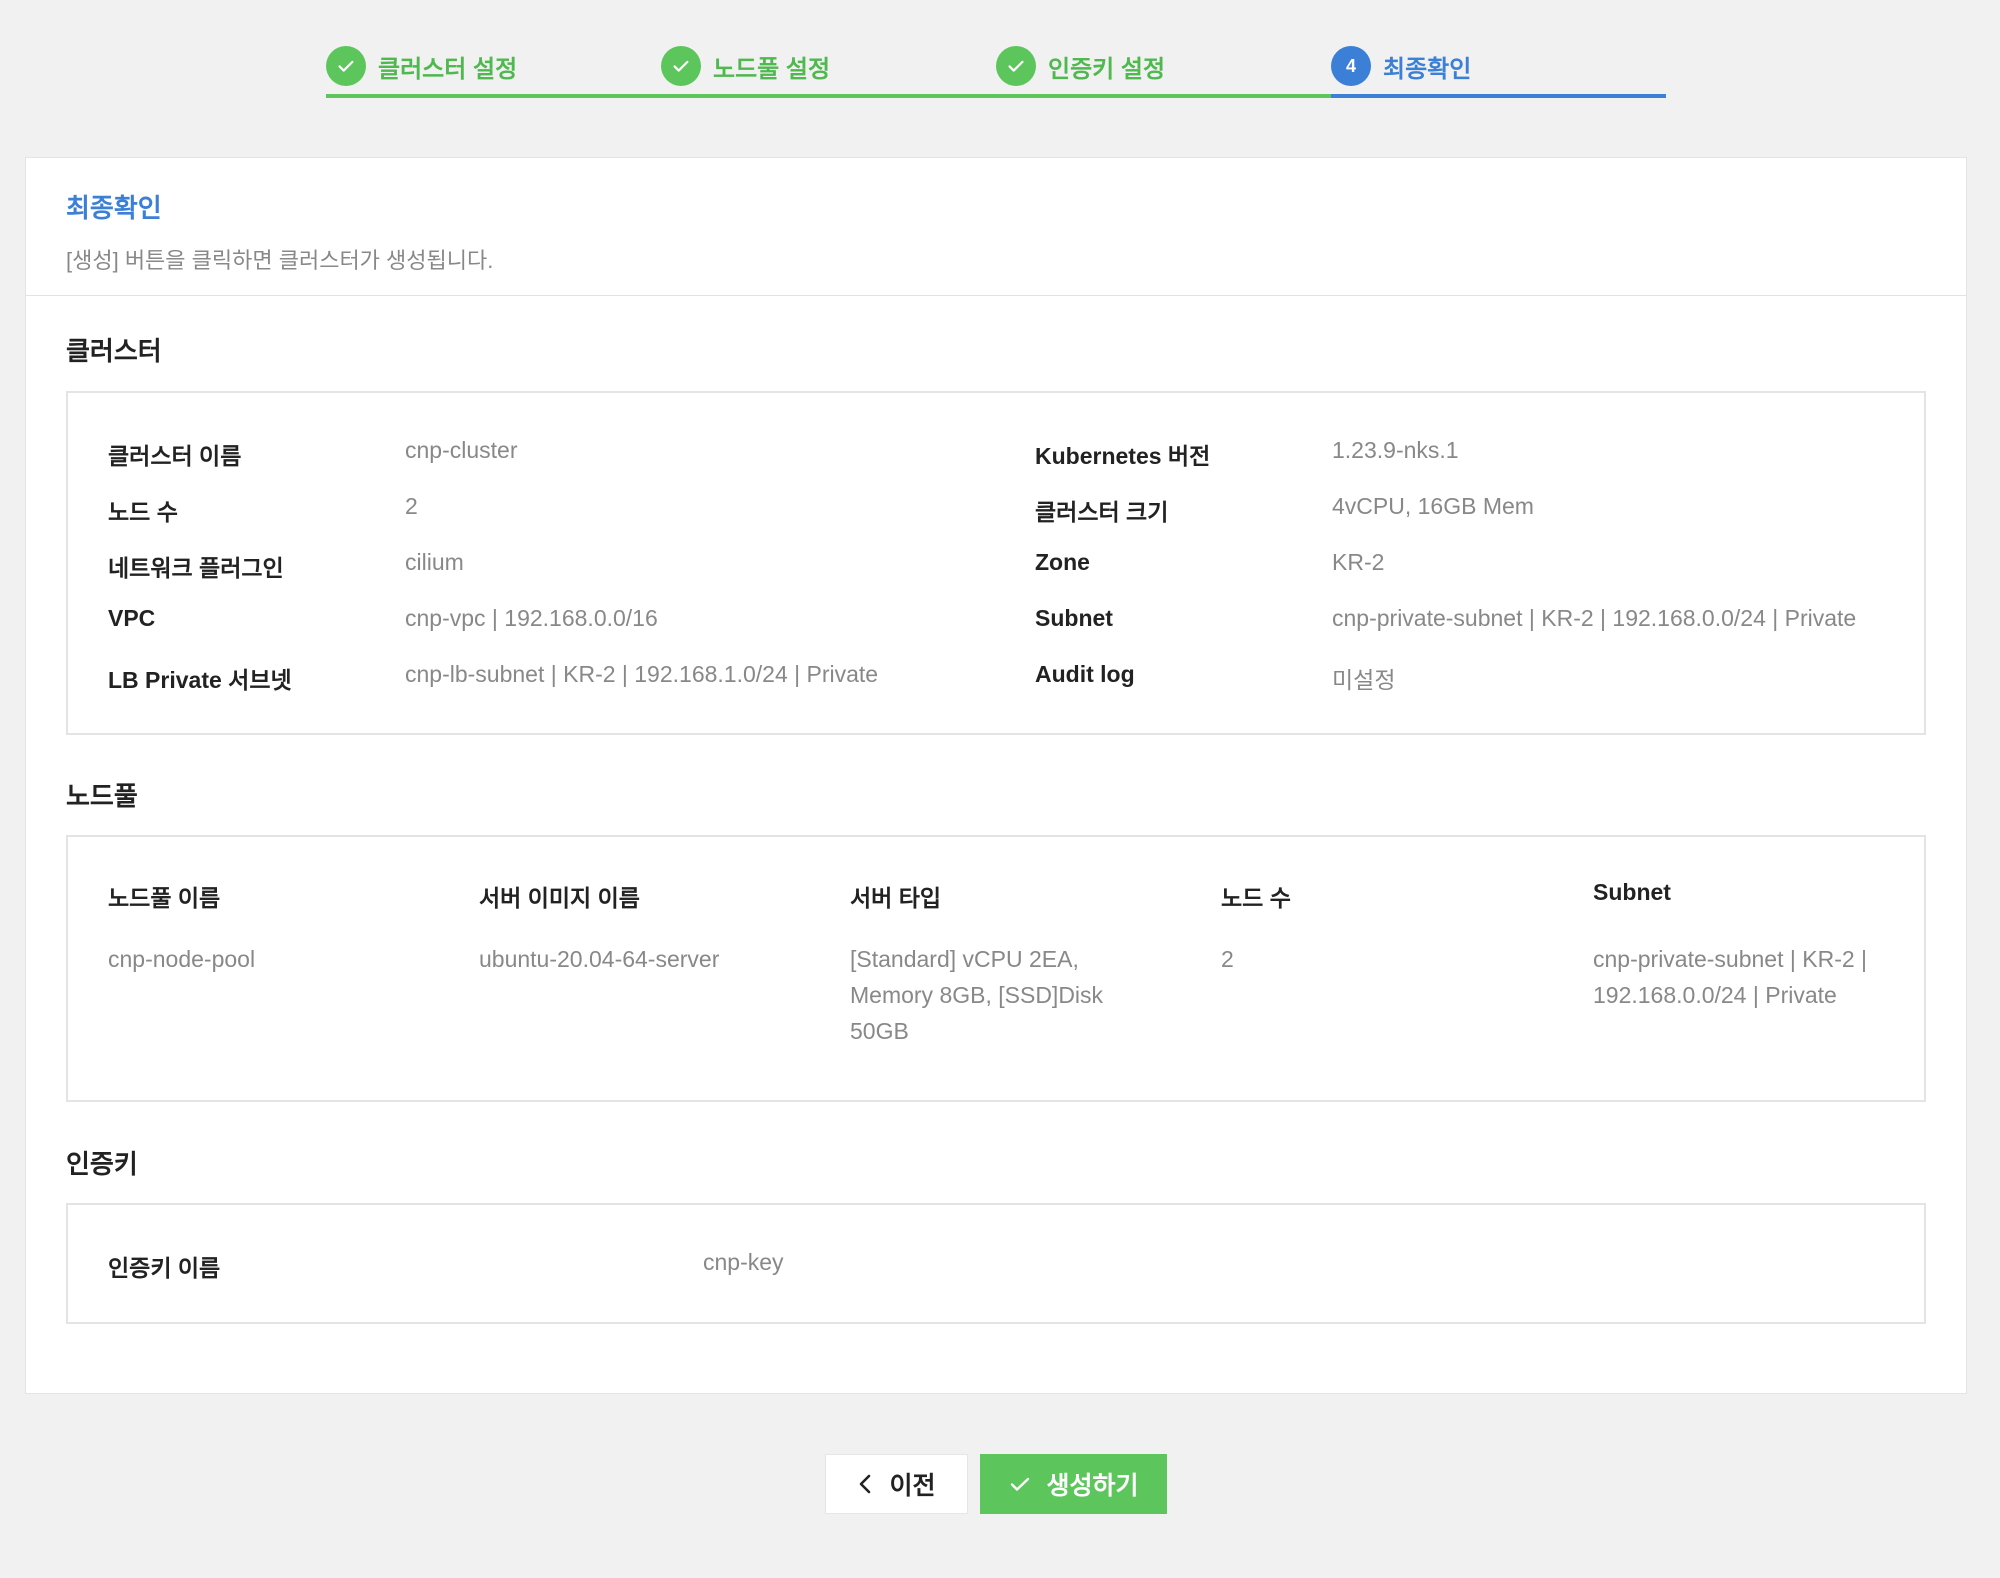 This screenshot has width=2000, height=1578. Describe the element at coordinates (964, 959) in the screenshot. I see `server-type-line: [Standard] vCPU 2EA,` at that location.